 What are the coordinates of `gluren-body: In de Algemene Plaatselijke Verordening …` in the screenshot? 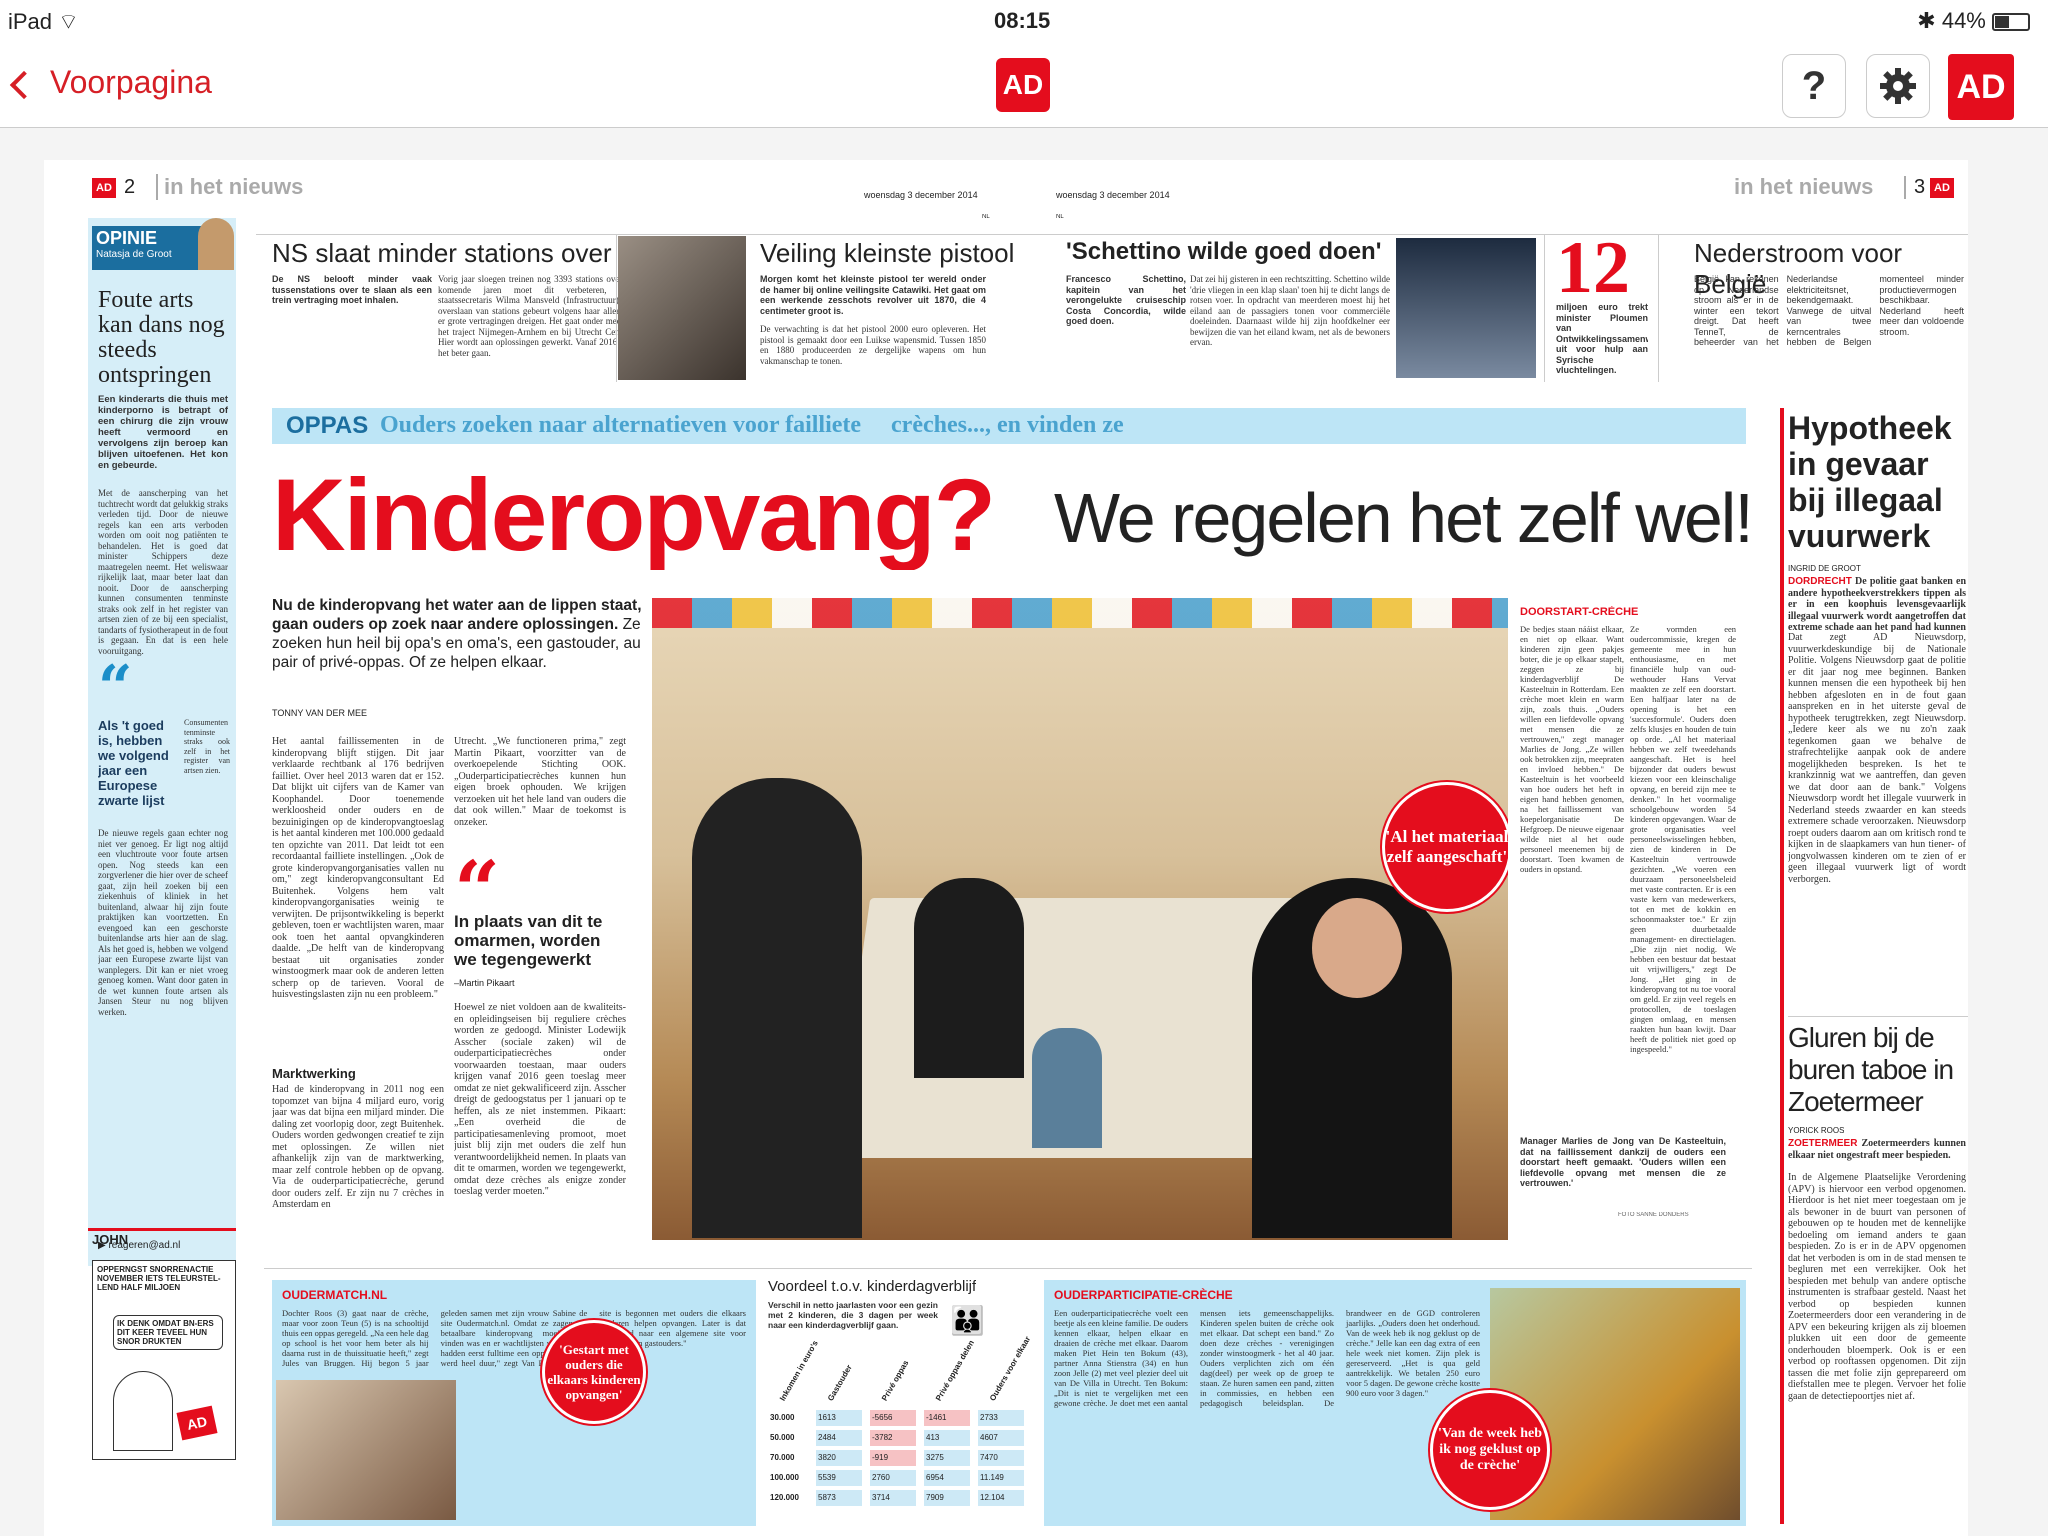 It's located at (1877, 1287).